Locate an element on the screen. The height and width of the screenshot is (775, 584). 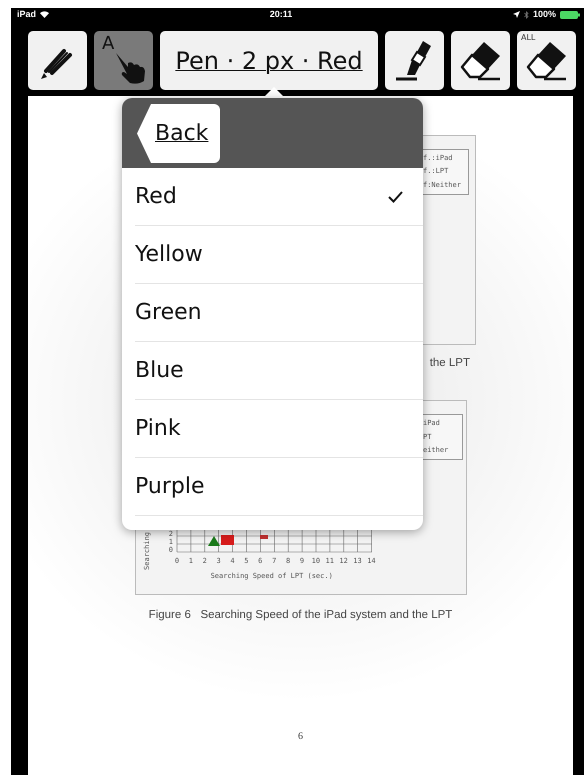
status-time: 20:11 is located at coordinates (281, 14).